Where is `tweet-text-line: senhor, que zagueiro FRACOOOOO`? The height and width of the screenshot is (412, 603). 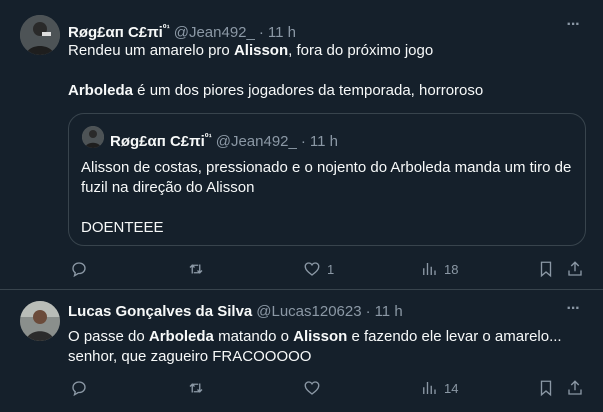
tweet-text-line: senhor, que zagueiro FRACOOOOO is located at coordinates (189, 357).